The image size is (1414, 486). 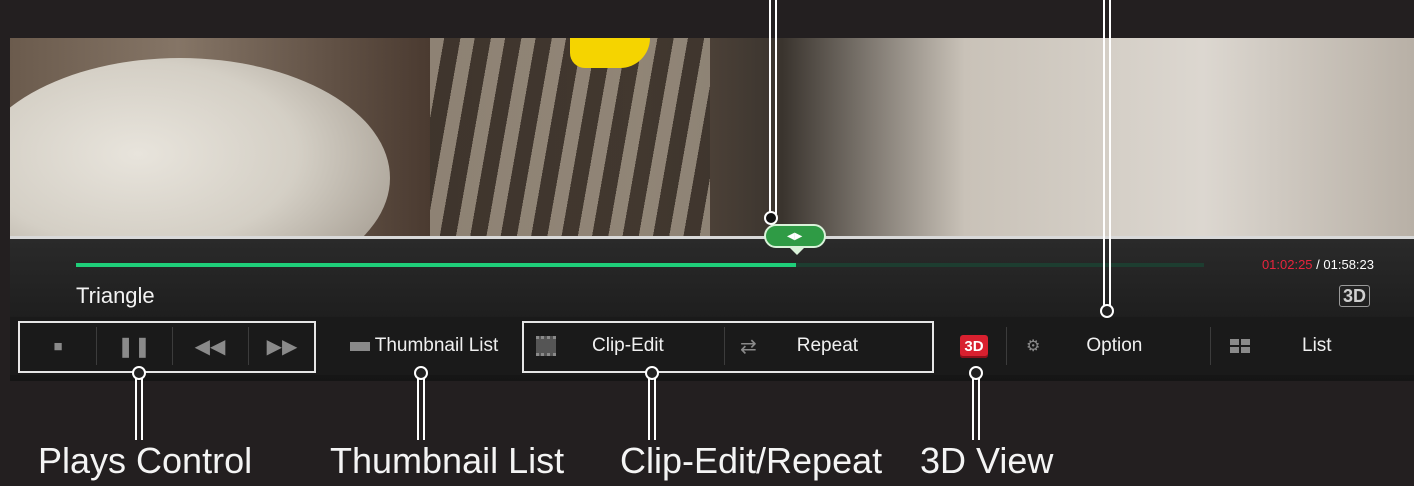 I want to click on progress-bar, so click(x=640, y=265).